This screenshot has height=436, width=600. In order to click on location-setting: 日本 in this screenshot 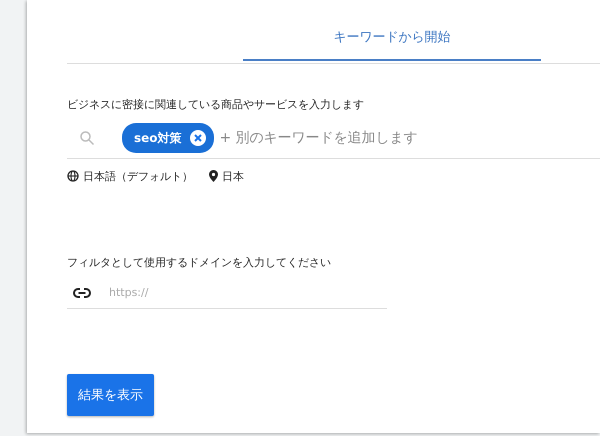, I will do `click(233, 176)`.